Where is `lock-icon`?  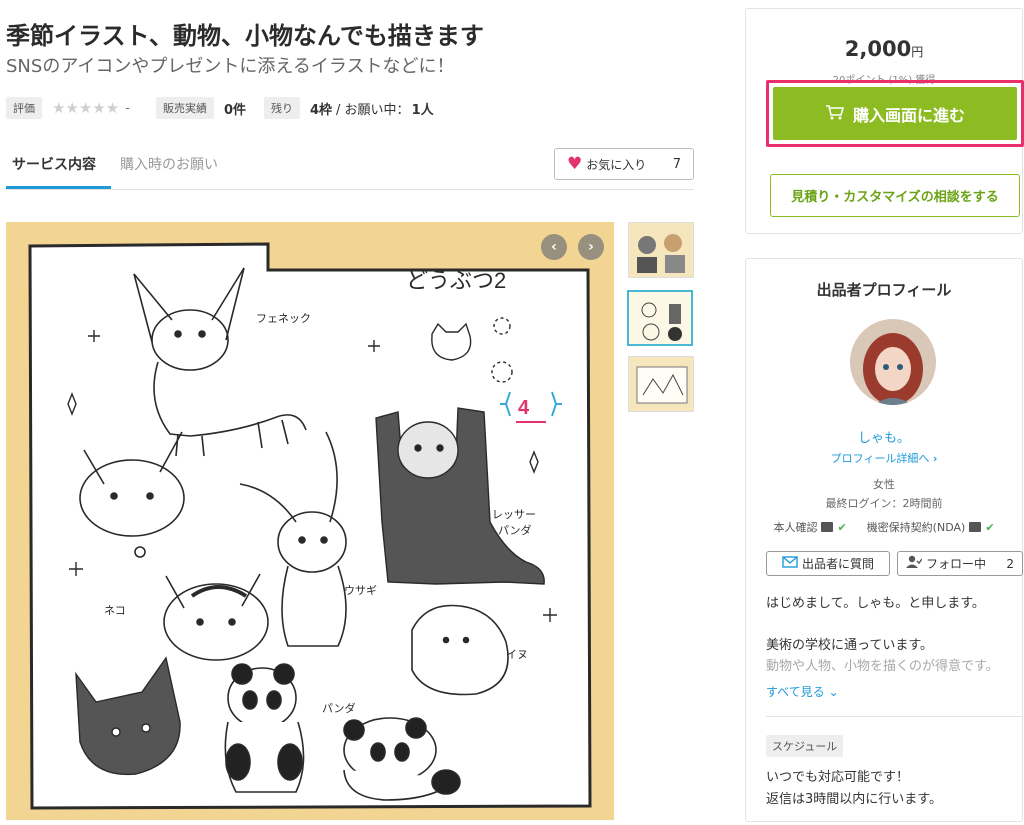 lock-icon is located at coordinates (975, 527).